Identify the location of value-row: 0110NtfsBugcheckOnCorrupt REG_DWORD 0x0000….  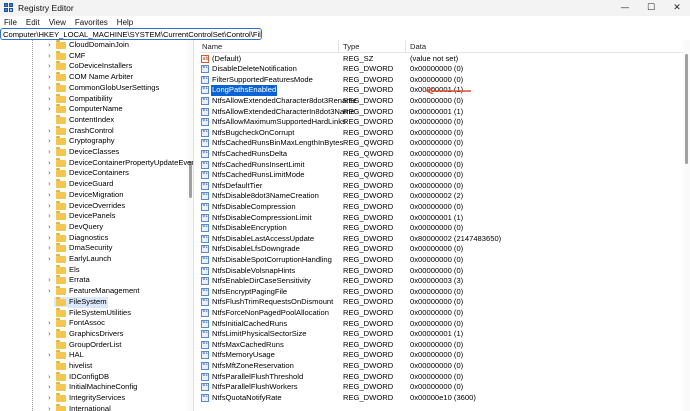
(441, 133).